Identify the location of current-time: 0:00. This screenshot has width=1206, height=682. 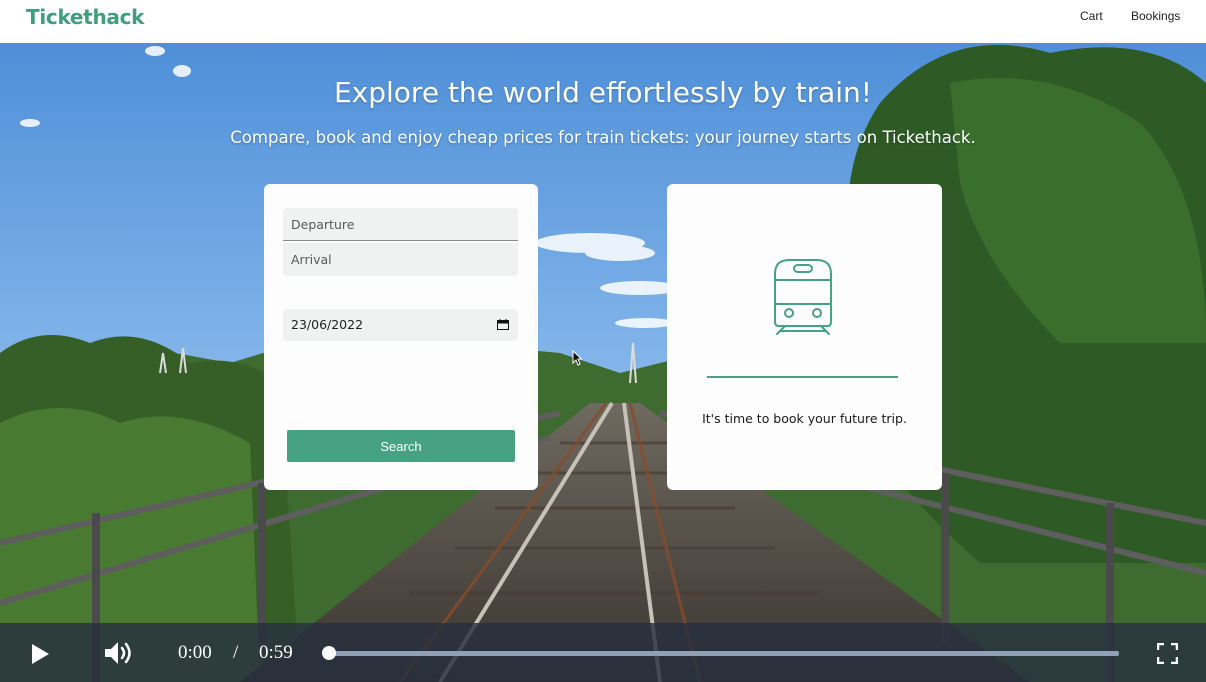
(195, 652).